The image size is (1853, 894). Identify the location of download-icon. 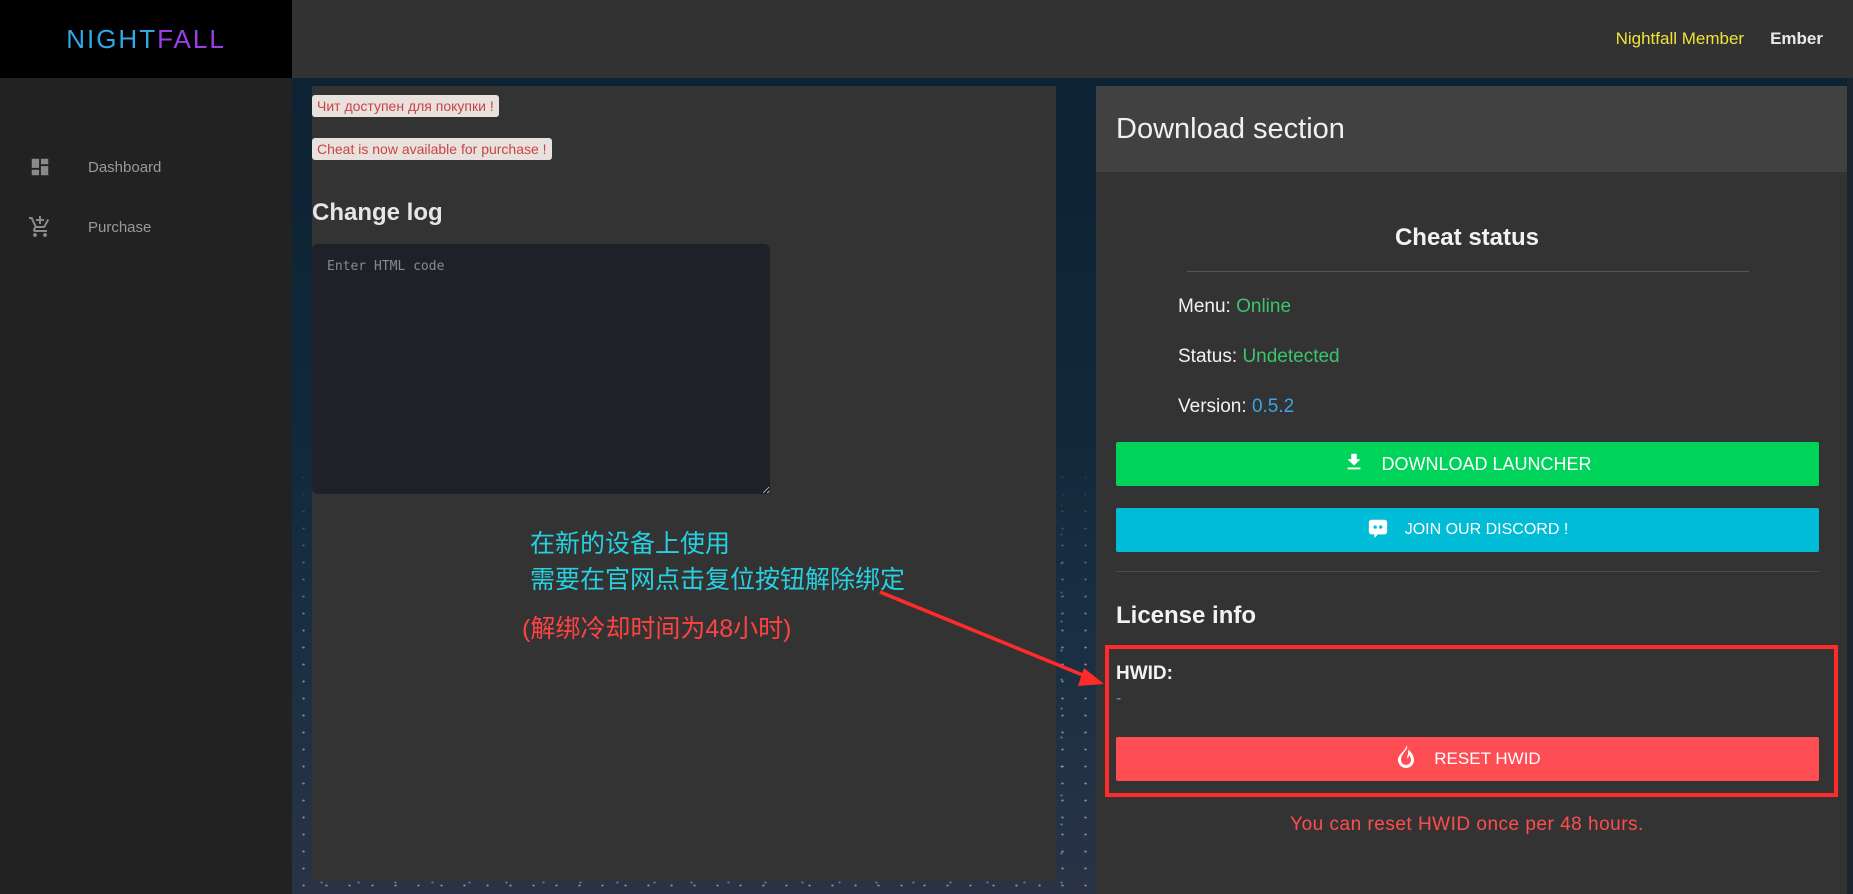
(1354, 464).